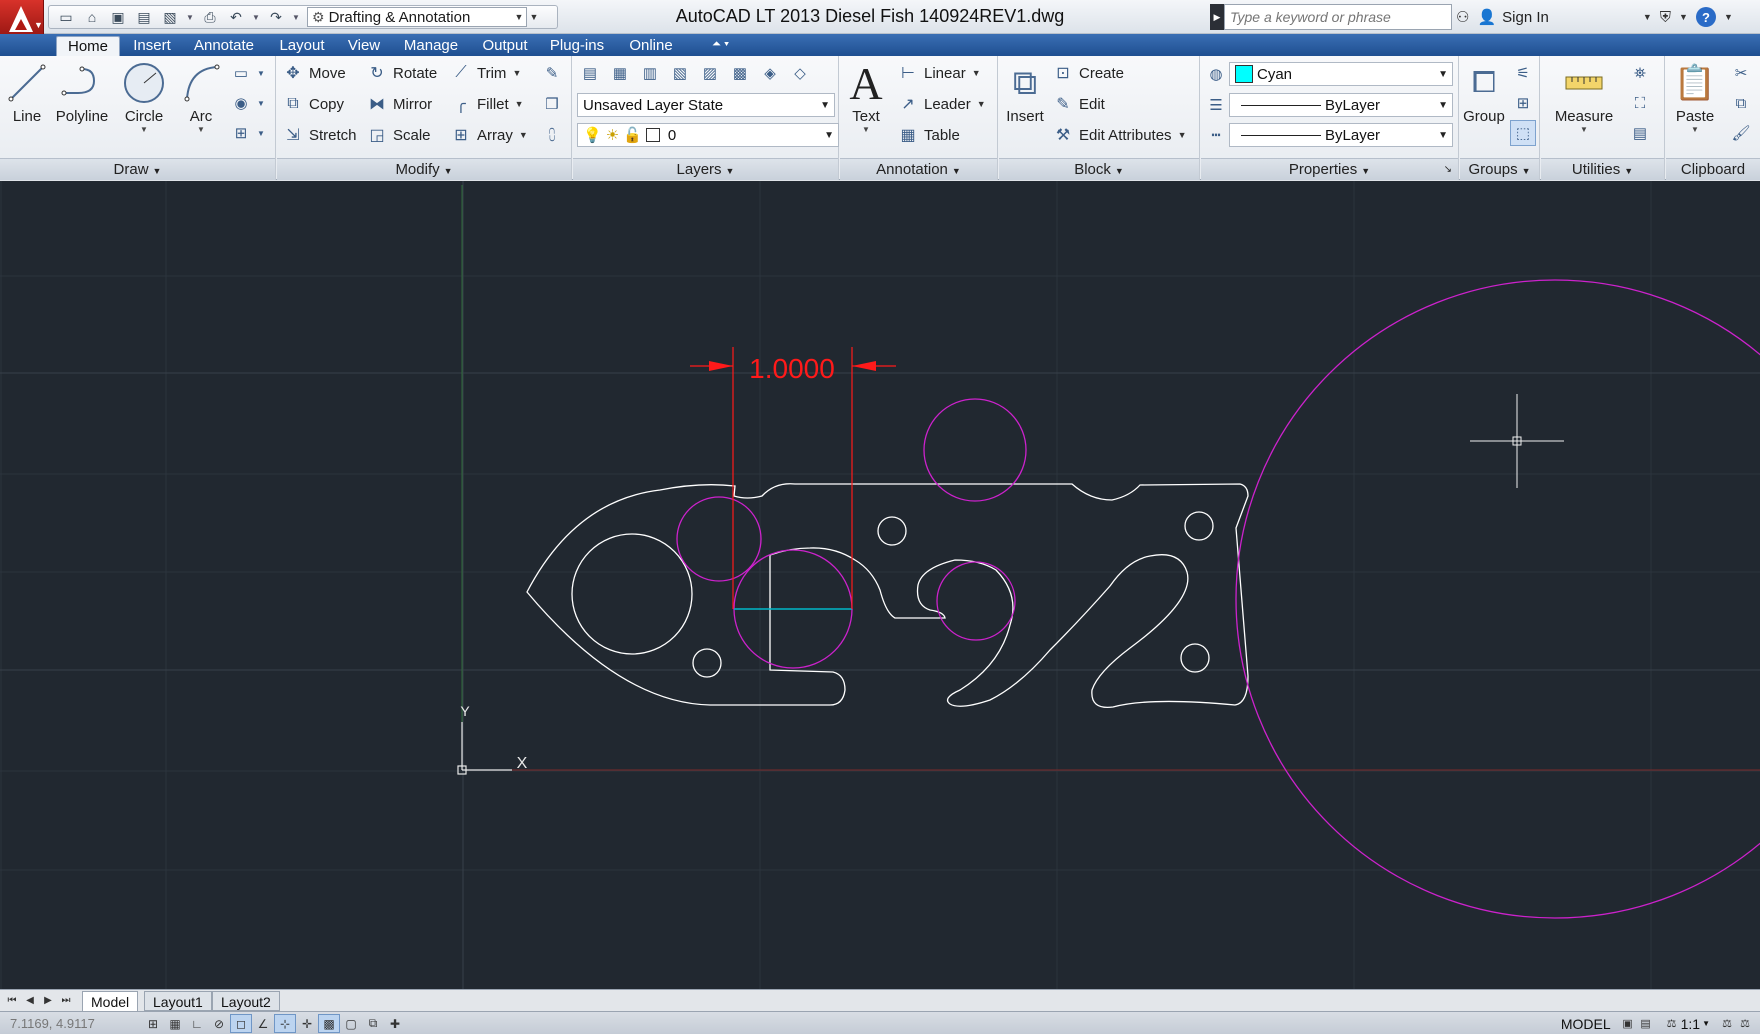  Describe the element at coordinates (241, 103) in the screenshot. I see `hatch-icon: ◉` at that location.